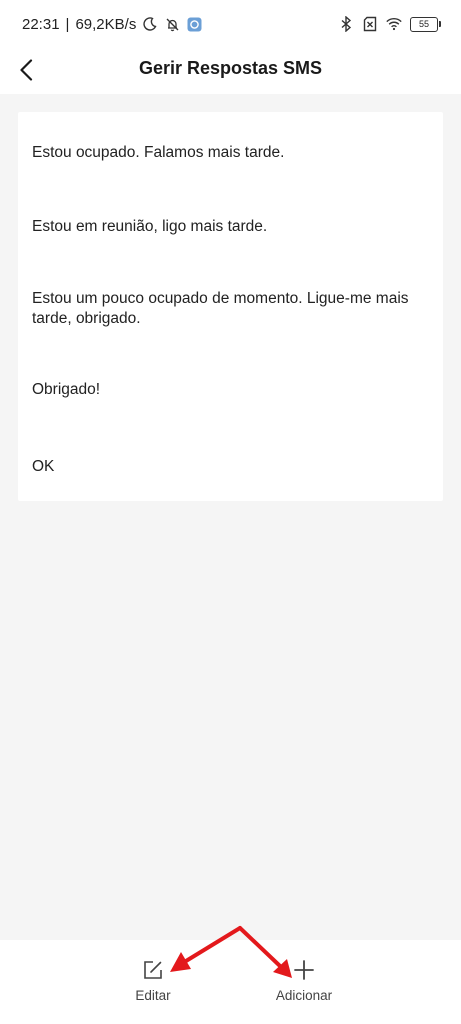 The image size is (461, 1024). I want to click on status-right: 55, so click(389, 24).